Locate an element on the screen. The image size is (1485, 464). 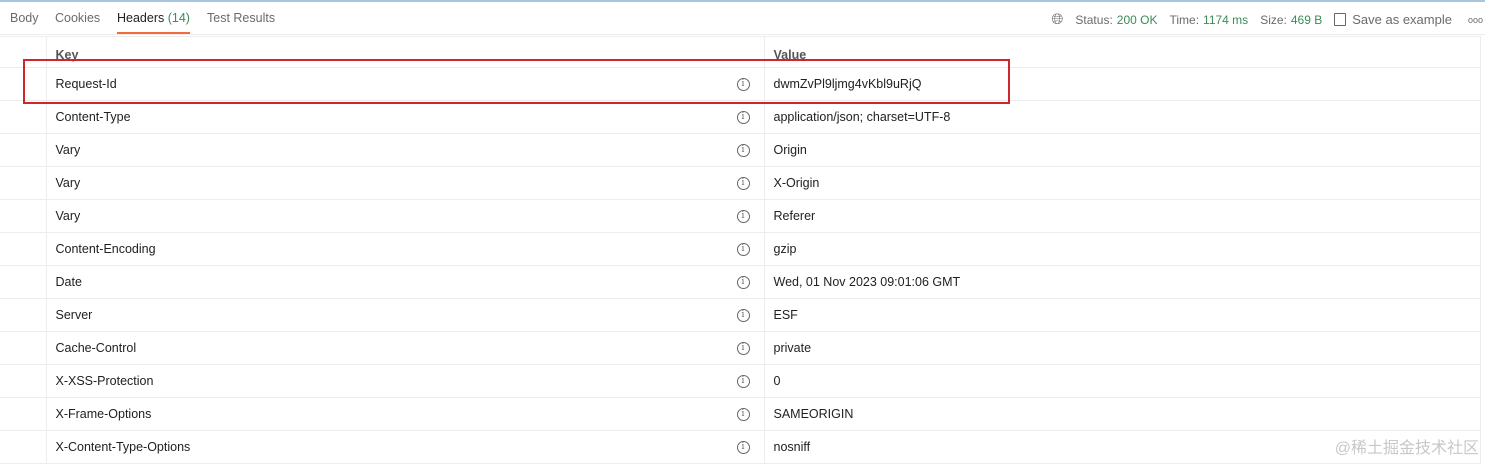
header-value: Wed, 01 Nov 2023 09:01:06 GMT is located at coordinates (1122, 282).